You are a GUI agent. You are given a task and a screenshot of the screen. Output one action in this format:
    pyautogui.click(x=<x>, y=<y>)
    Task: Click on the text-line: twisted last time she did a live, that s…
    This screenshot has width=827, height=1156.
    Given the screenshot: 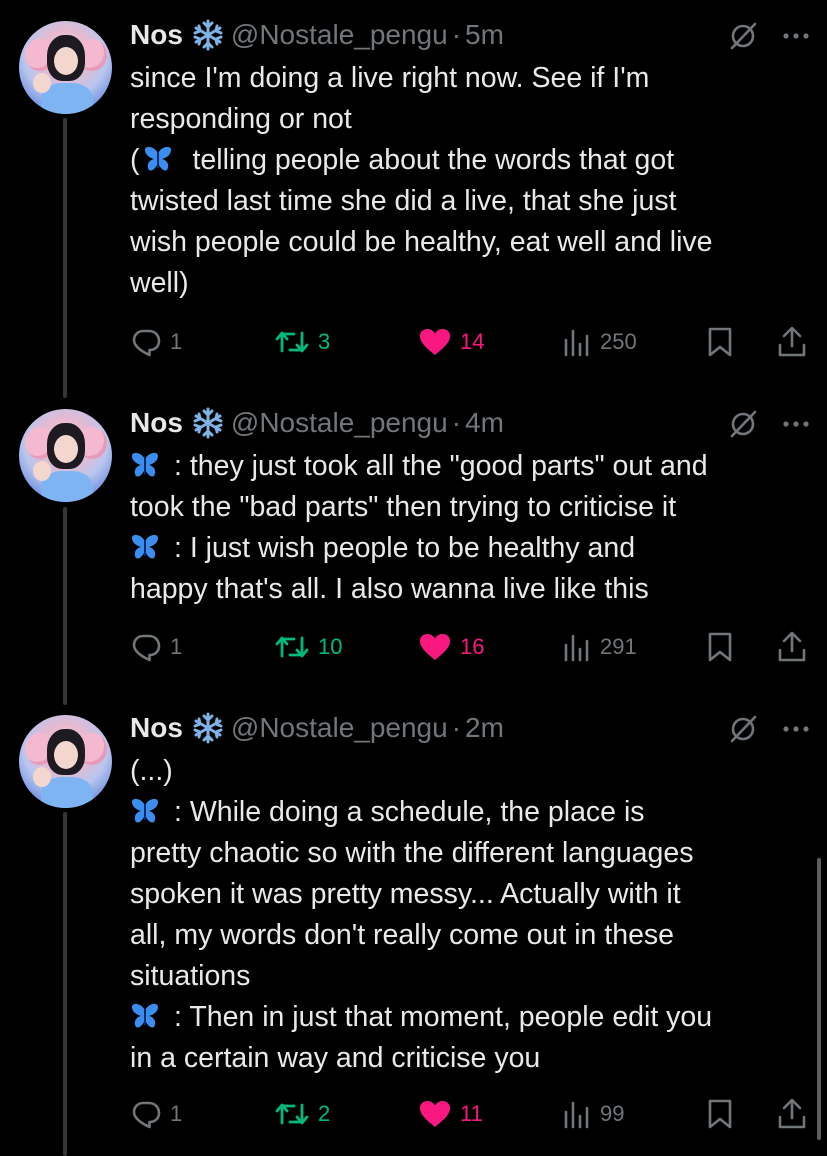 What is the action you would take?
    pyautogui.click(x=403, y=201)
    